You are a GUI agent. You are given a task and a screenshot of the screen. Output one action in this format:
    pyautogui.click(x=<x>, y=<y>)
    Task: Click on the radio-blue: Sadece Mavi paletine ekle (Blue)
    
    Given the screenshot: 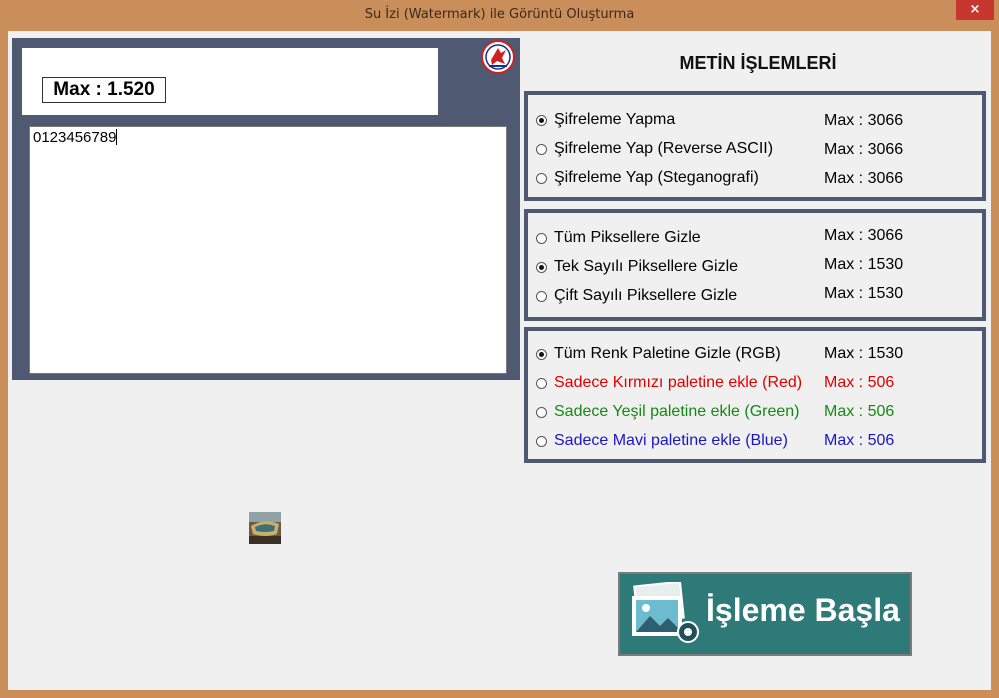 What is the action you would take?
    pyautogui.click(x=662, y=441)
    